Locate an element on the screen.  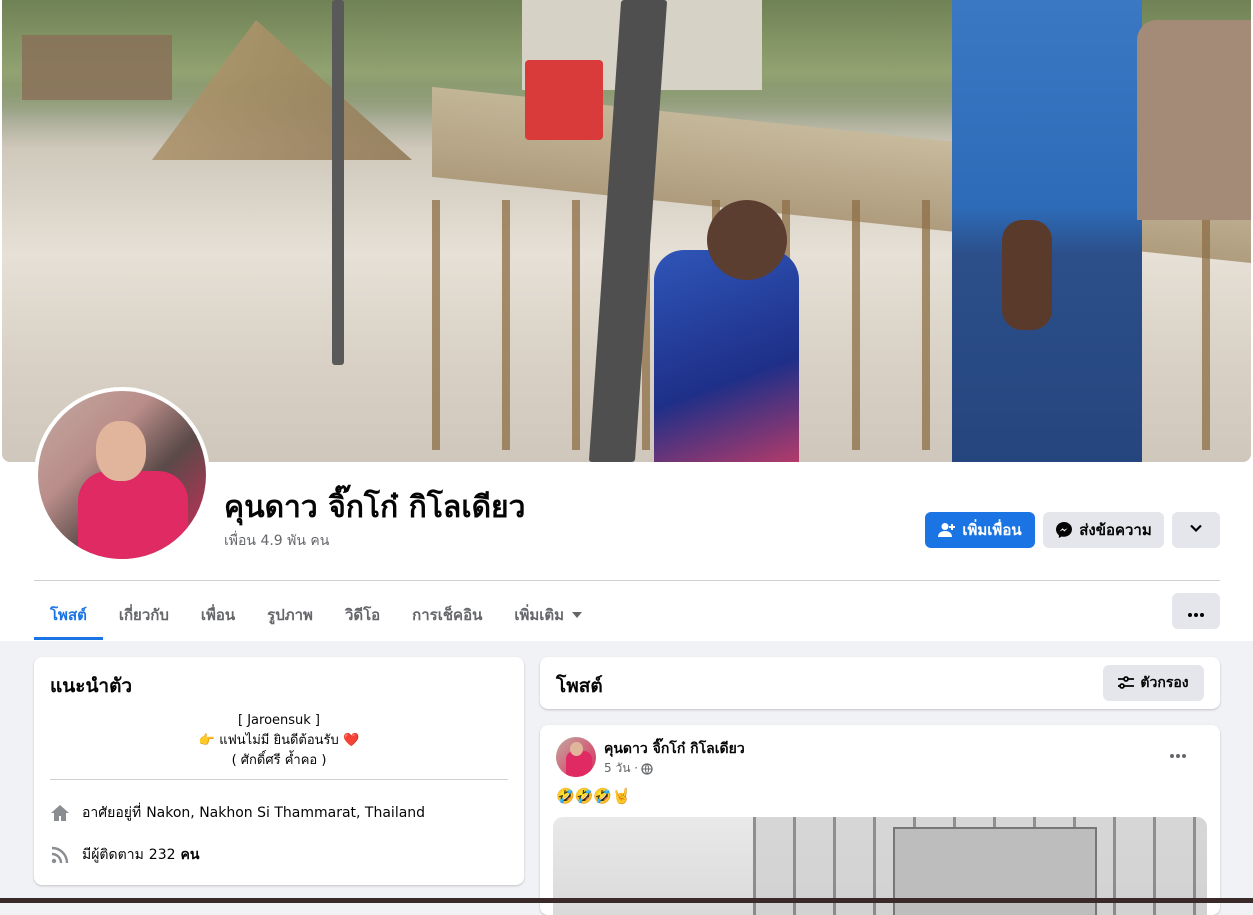
post-options-button is located at coordinates (1178, 752).